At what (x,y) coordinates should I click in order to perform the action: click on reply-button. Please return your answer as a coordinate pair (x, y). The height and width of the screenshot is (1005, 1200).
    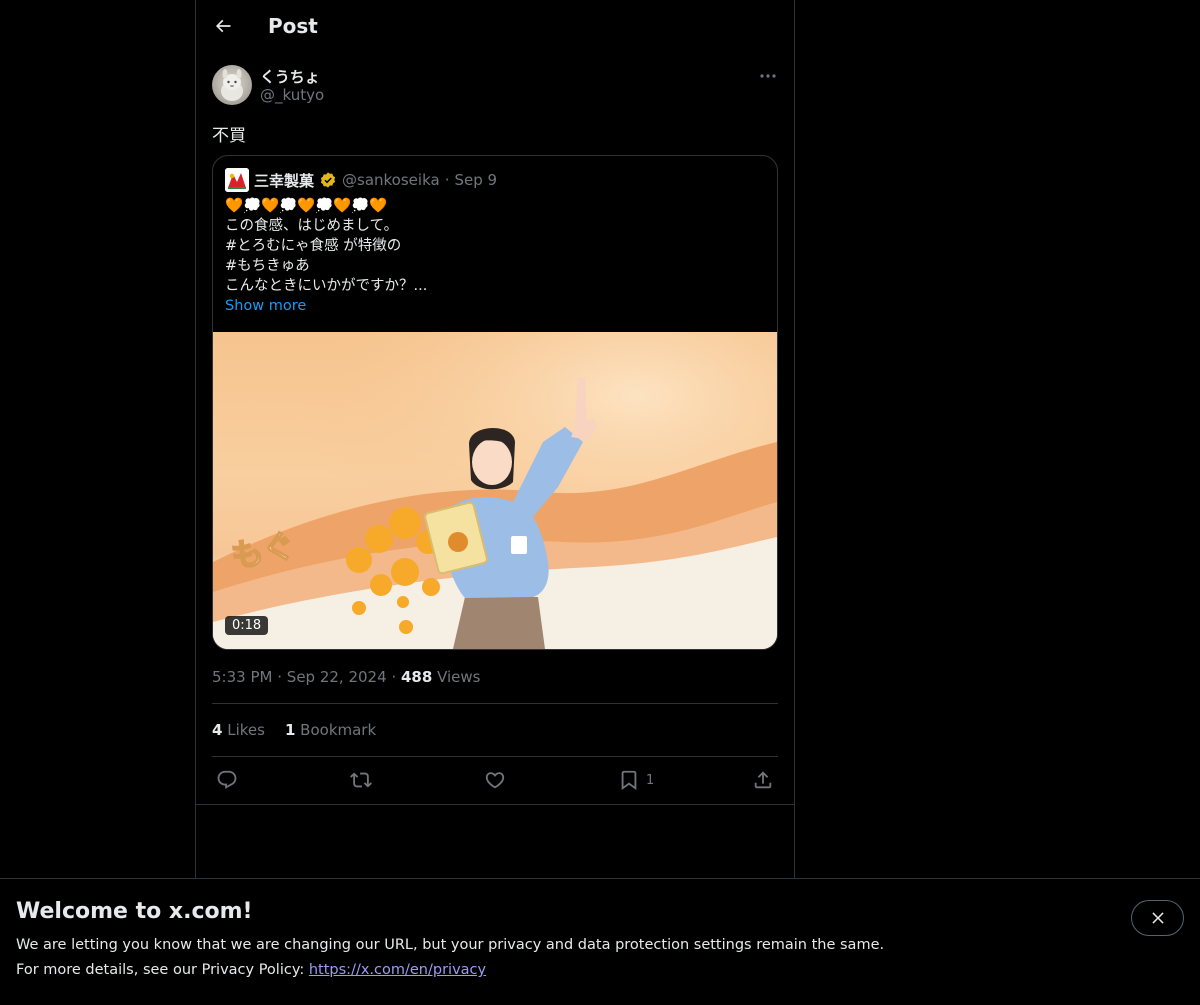
    Looking at the image, I should click on (227, 780).